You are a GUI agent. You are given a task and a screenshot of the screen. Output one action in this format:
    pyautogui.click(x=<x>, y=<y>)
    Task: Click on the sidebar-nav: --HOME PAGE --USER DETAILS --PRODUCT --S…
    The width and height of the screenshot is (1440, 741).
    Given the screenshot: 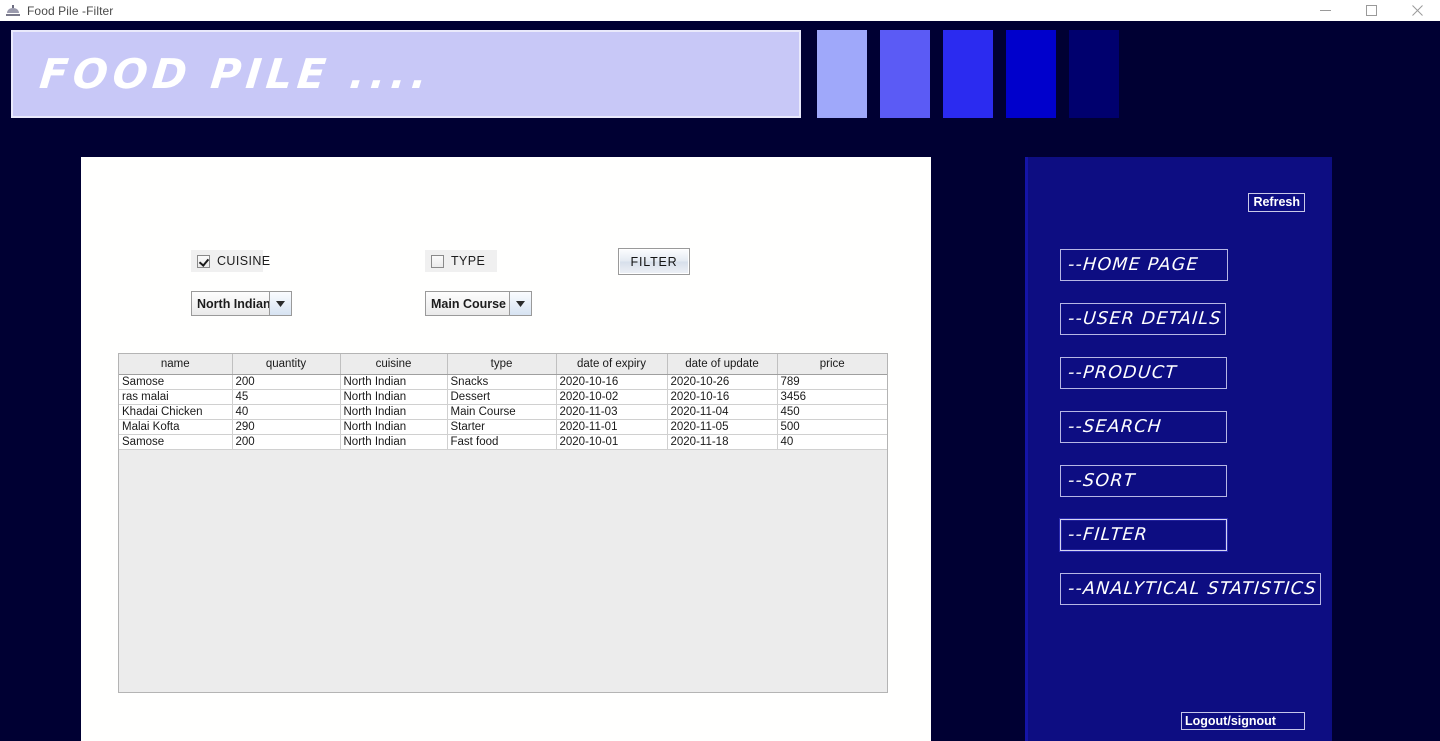 What is the action you would take?
    pyautogui.click(x=1190, y=438)
    